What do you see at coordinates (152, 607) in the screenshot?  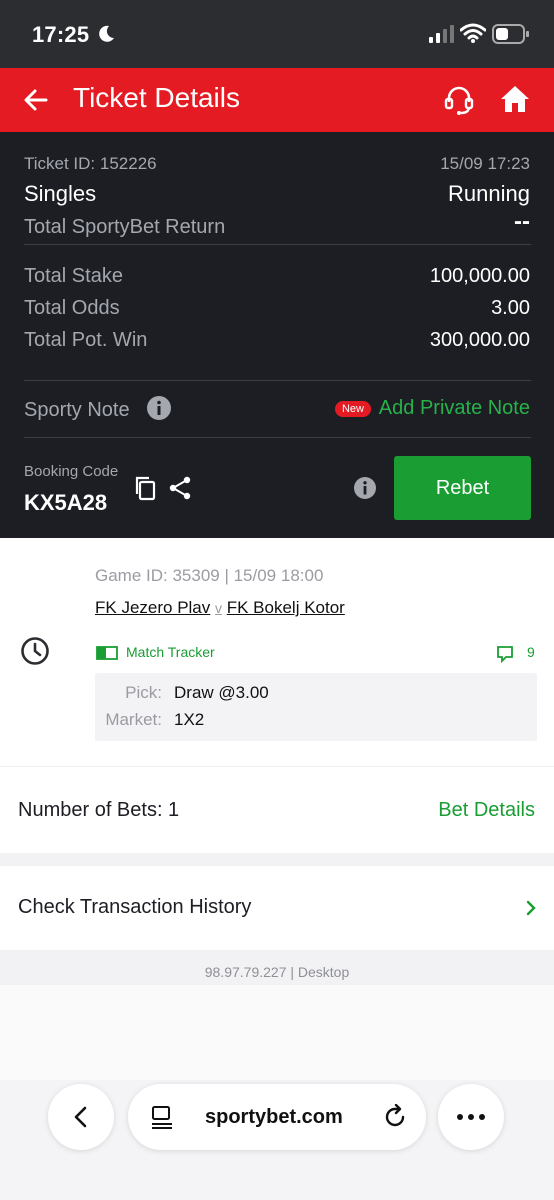 I see `home-team: FK Jezero Plav` at bounding box center [152, 607].